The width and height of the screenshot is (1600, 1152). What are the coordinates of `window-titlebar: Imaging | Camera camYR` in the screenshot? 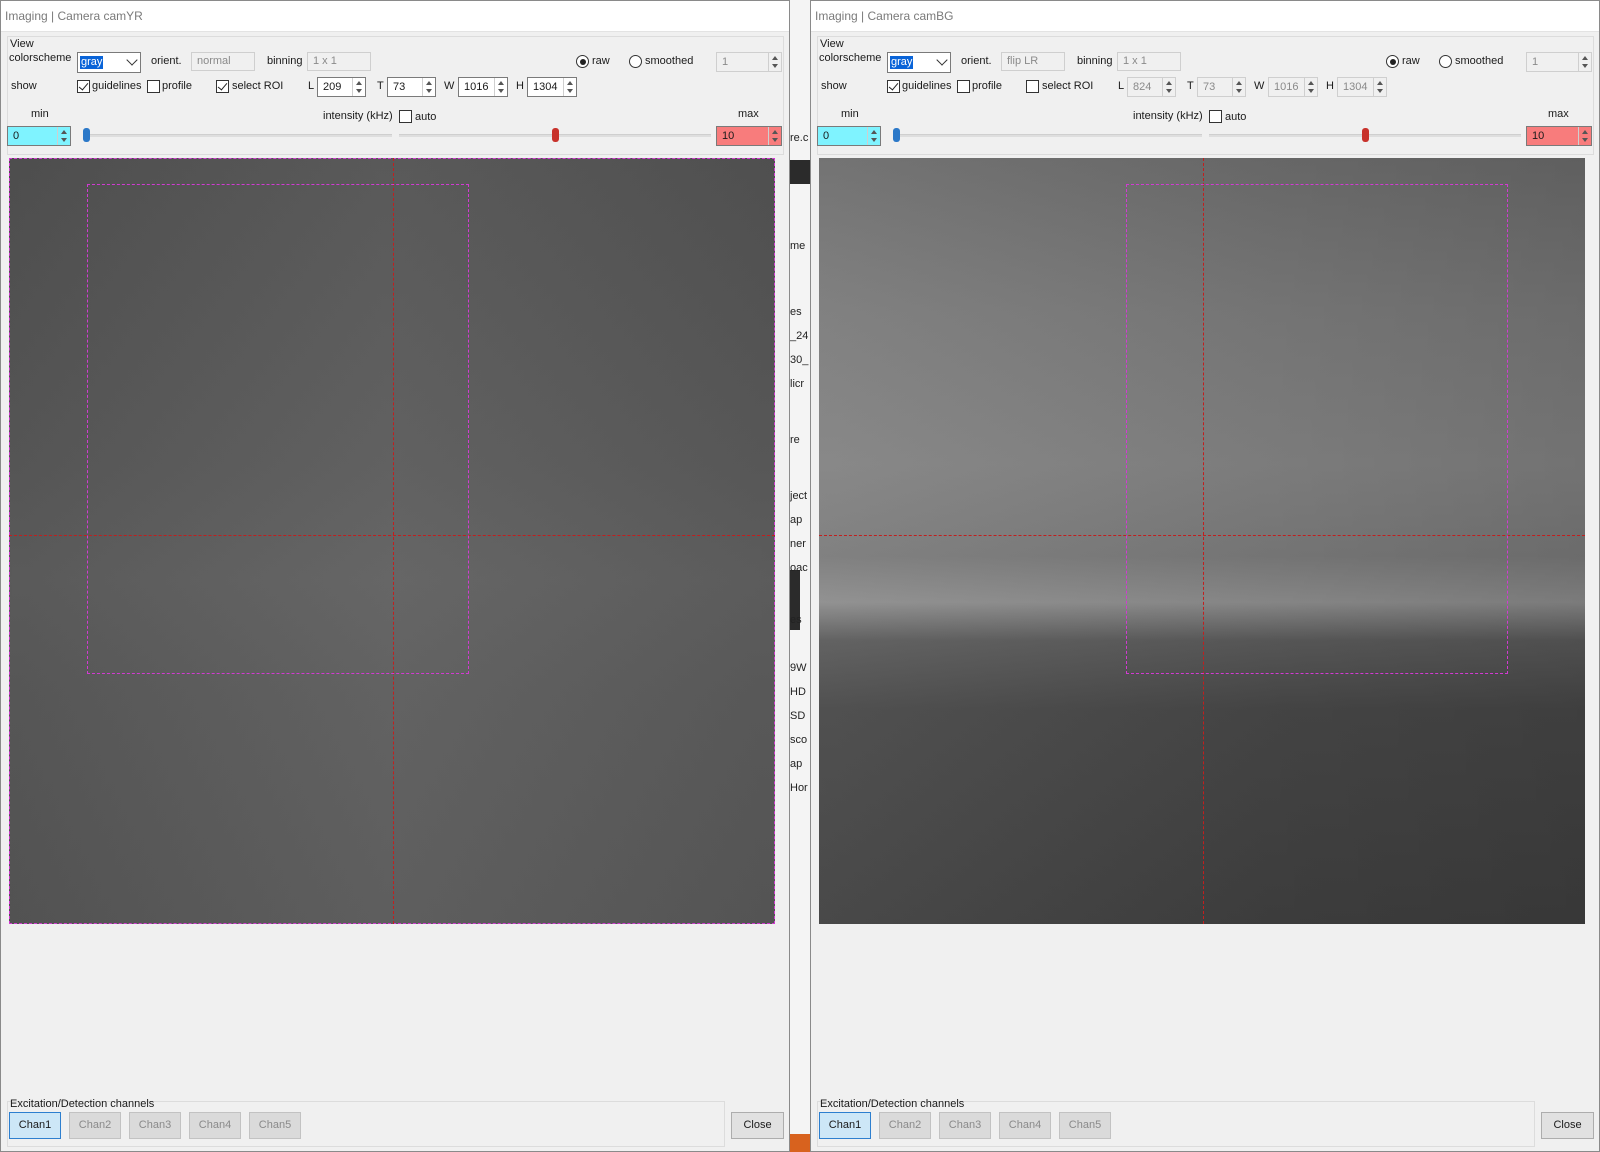 It's located at (395, 16).